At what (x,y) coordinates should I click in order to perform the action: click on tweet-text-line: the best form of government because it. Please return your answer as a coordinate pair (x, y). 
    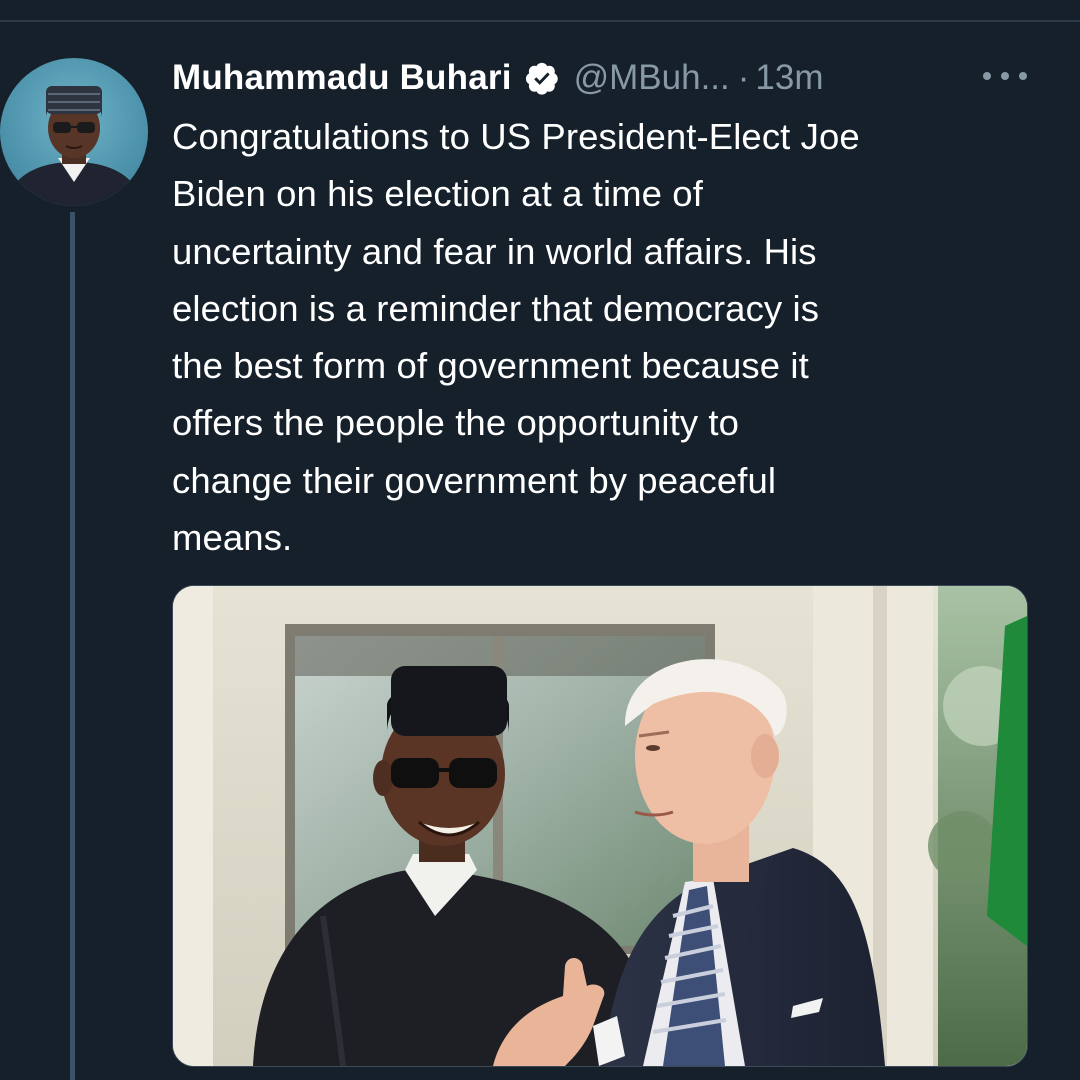
    Looking at the image, I should click on (490, 366).